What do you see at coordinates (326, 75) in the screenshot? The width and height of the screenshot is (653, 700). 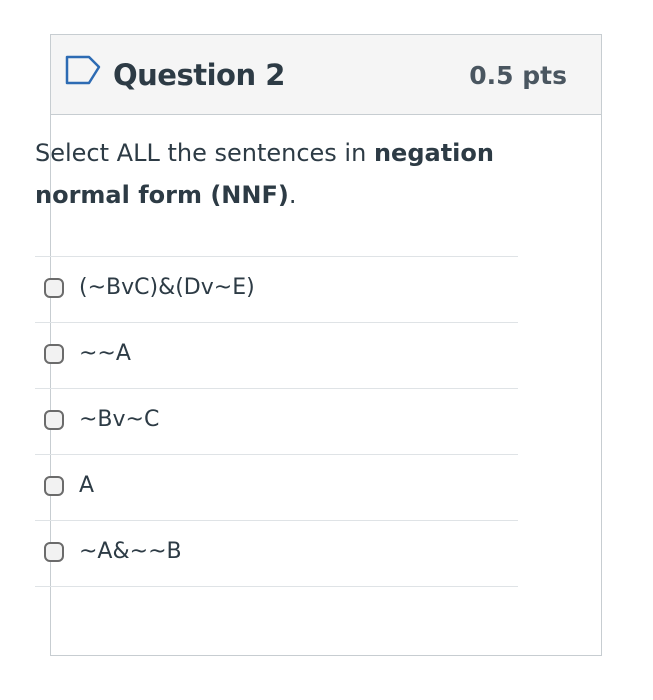 I see `question-header: Question 2 0.5 pts` at bounding box center [326, 75].